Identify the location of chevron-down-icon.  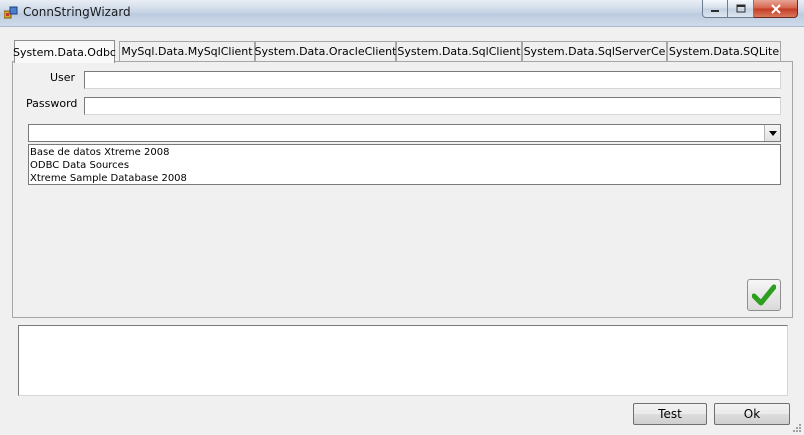
(772, 133).